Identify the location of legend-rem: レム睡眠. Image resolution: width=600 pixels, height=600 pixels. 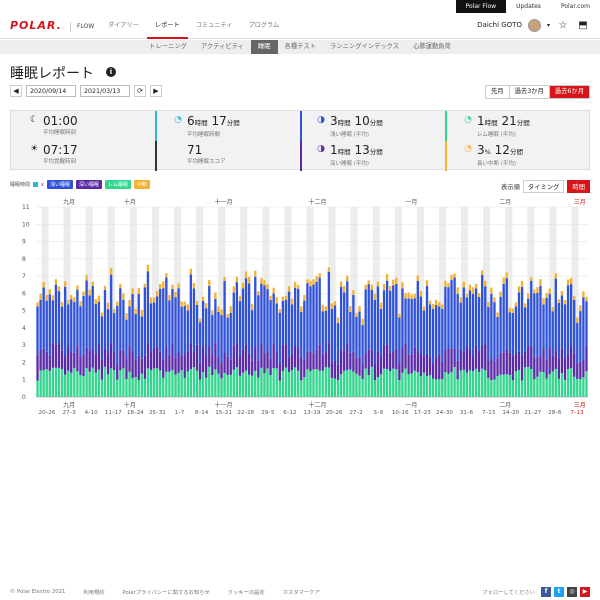
(118, 184).